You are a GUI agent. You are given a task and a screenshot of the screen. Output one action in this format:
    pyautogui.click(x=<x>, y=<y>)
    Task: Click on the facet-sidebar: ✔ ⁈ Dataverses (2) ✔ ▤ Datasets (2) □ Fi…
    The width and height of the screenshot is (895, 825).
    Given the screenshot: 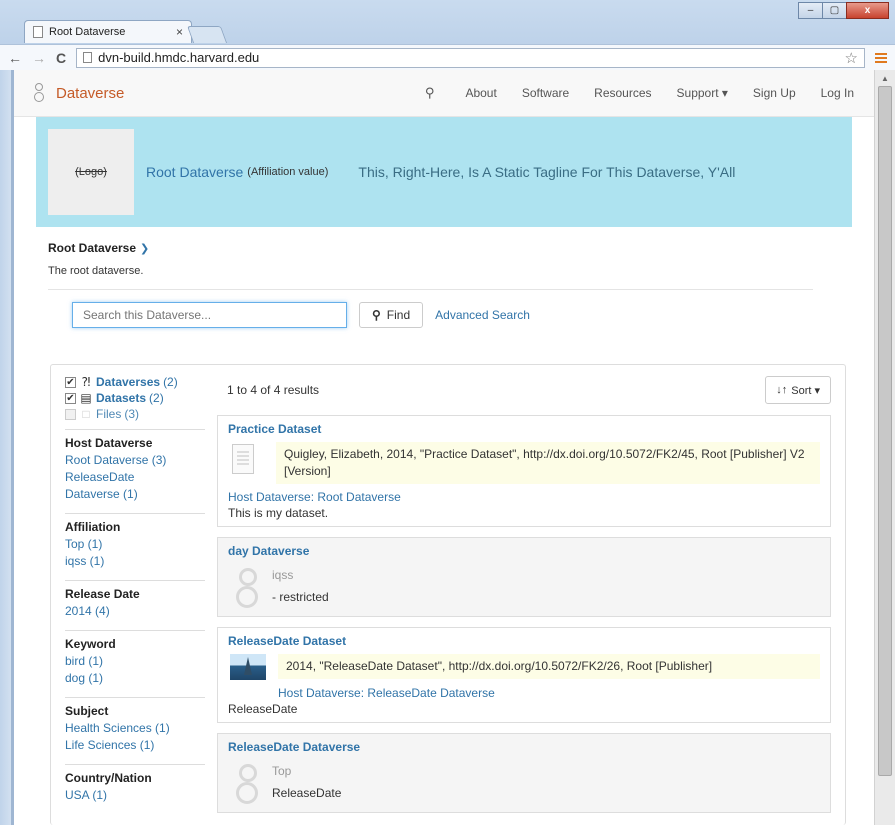 What is the action you would take?
    pyautogui.click(x=135, y=590)
    